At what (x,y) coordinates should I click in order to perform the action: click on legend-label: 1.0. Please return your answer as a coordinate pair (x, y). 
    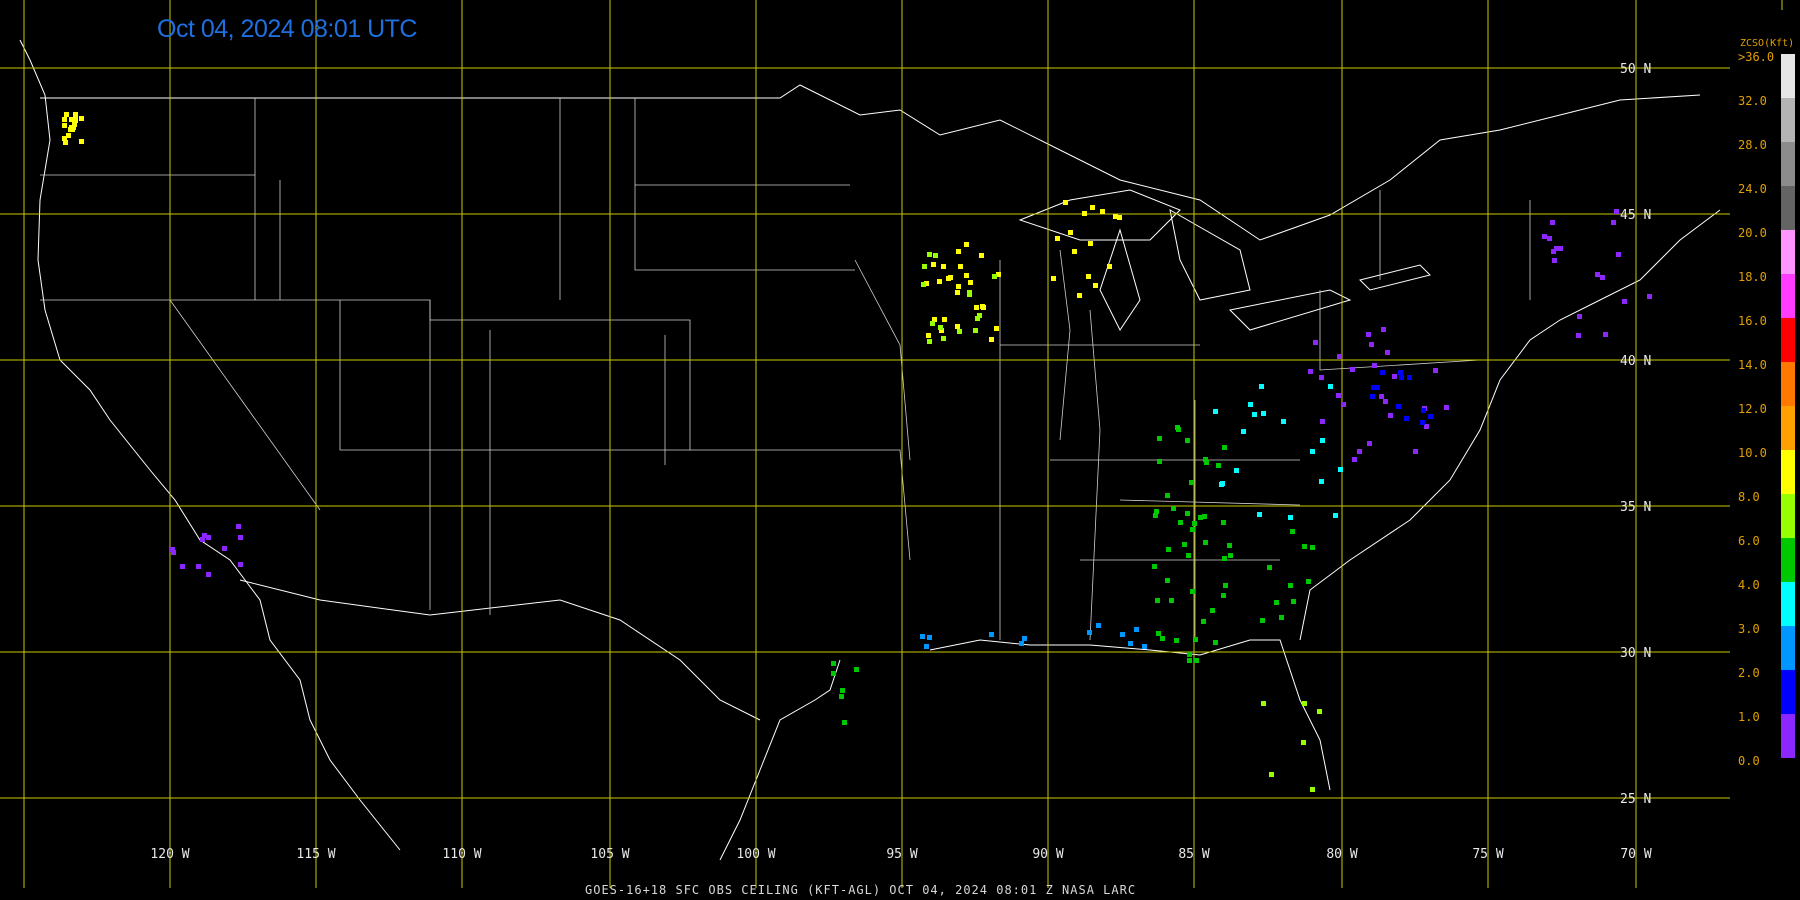
    Looking at the image, I should click on (1749, 717).